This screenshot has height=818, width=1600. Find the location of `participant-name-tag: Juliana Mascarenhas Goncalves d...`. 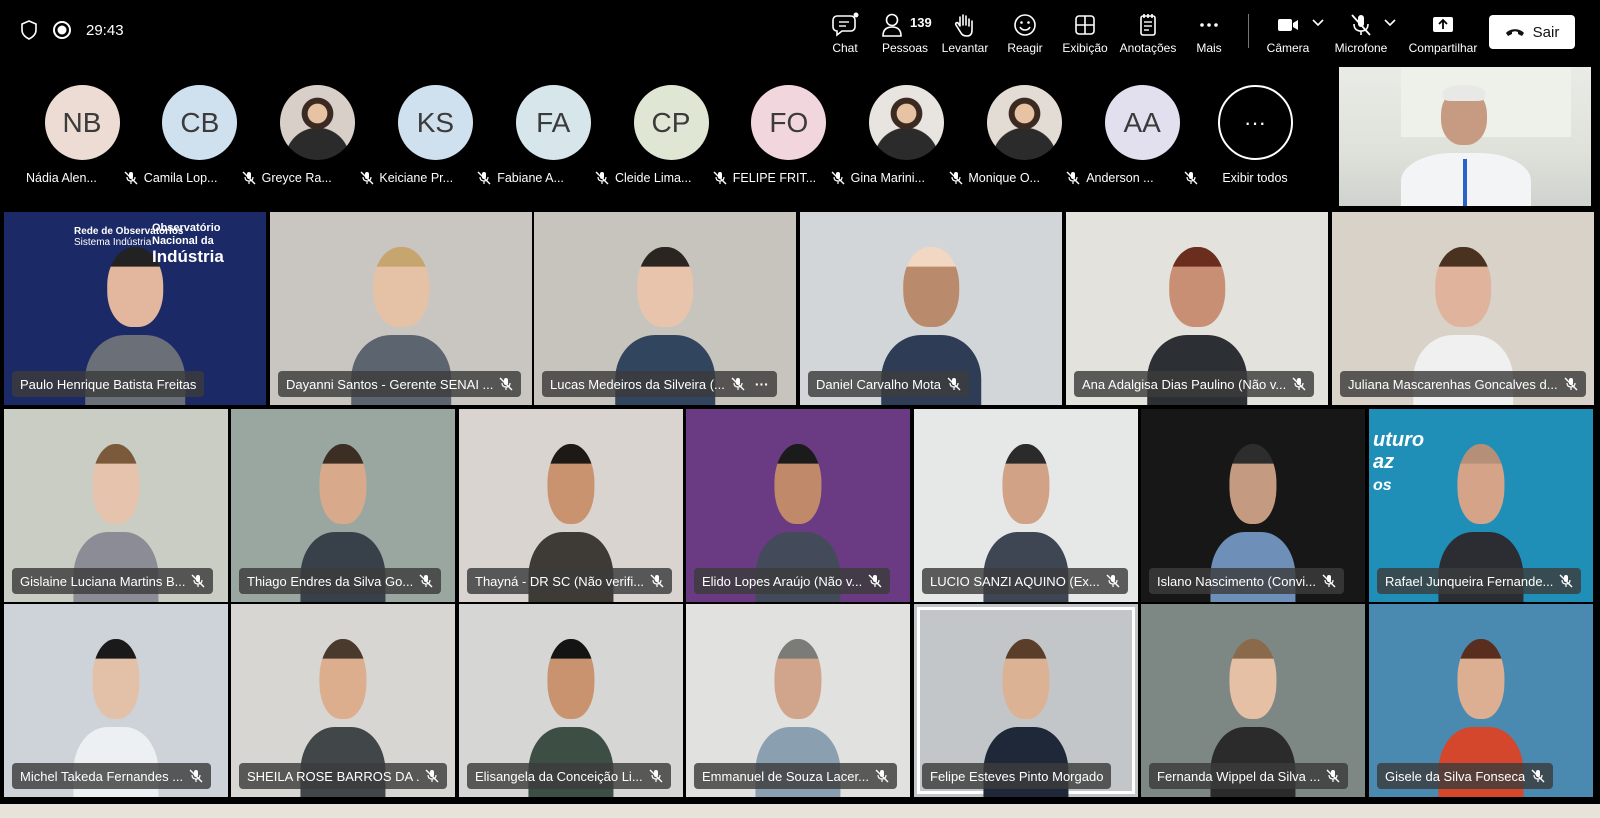

participant-name-tag: Juliana Mascarenhas Goncalves d... is located at coordinates (1463, 384).